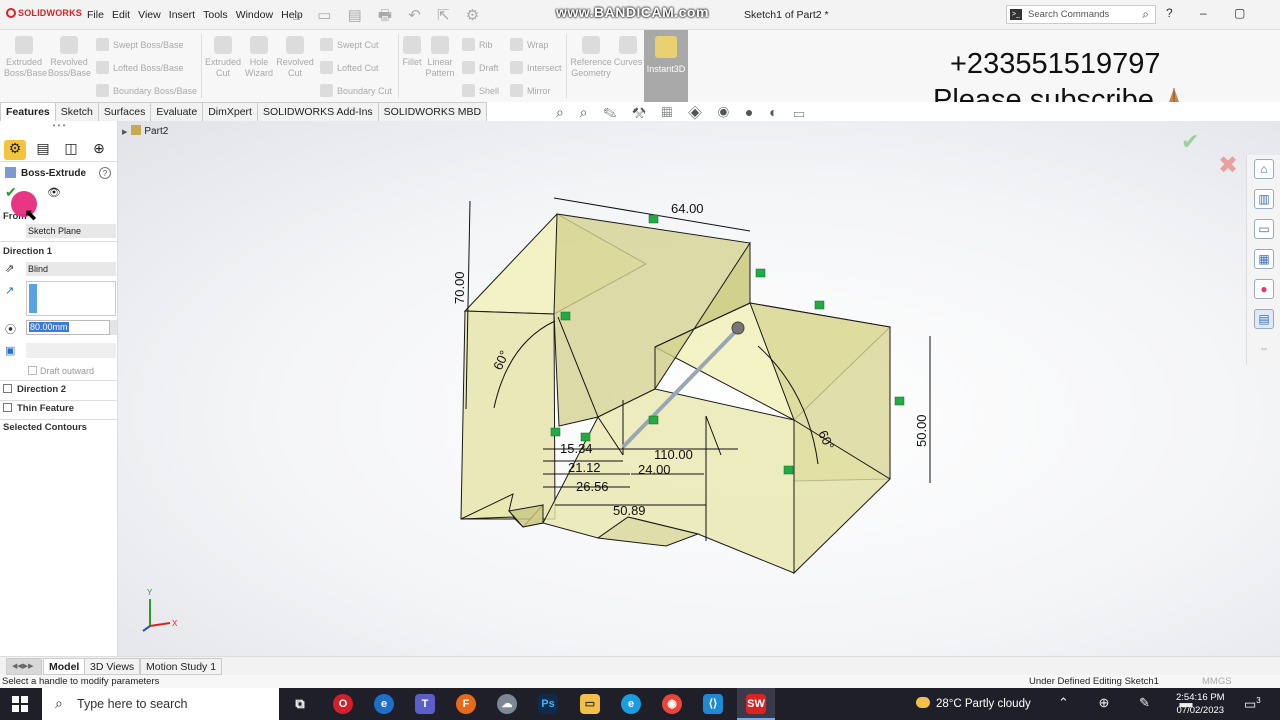 The height and width of the screenshot is (720, 1280). I want to click on panel-grip: • • •, so click(59, 128).